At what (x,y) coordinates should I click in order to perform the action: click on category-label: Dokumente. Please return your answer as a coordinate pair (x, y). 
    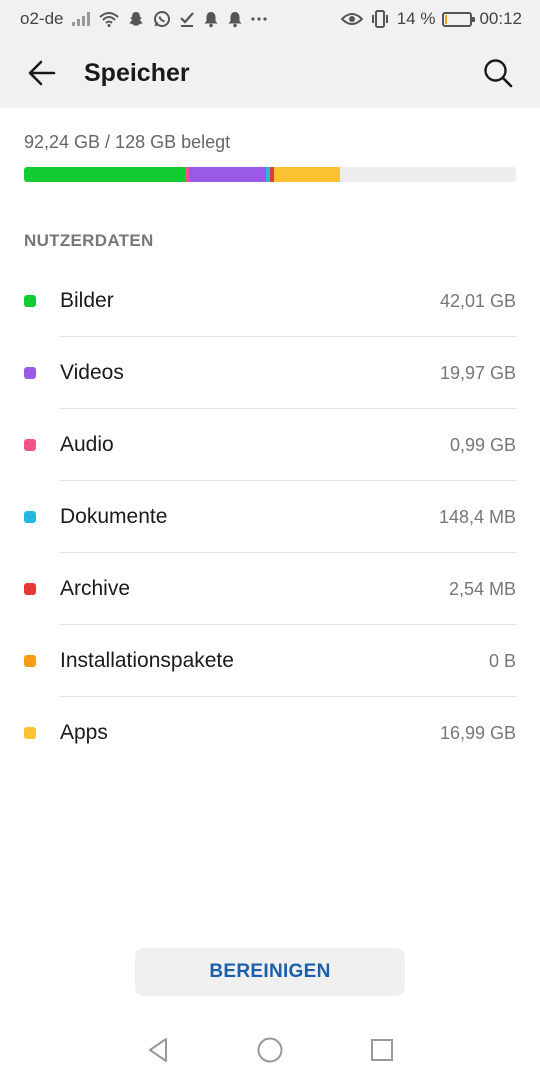
    Looking at the image, I should click on (114, 516).